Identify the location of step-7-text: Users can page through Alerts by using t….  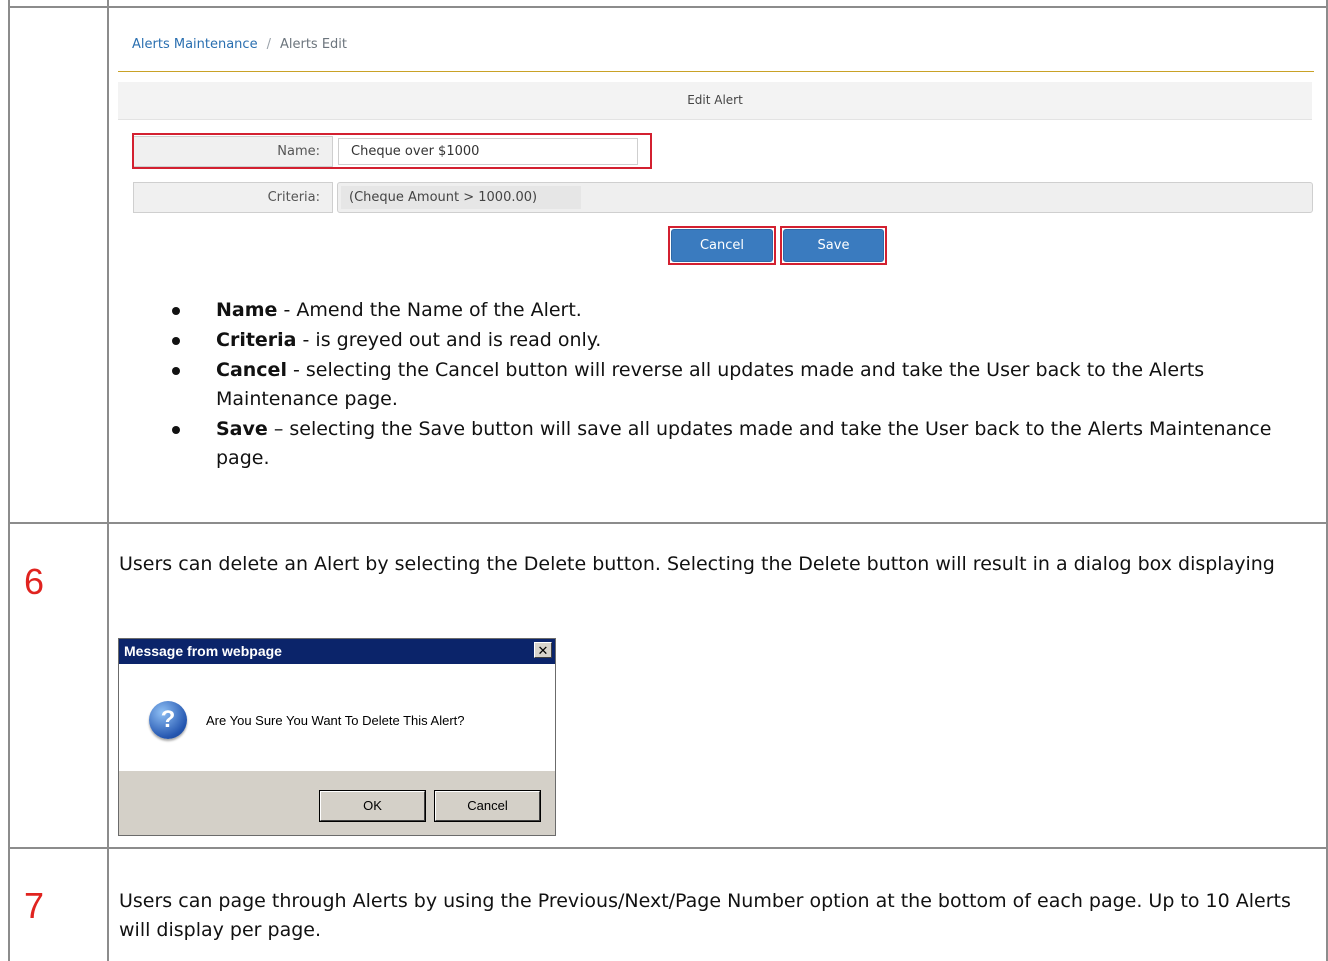
(705, 915).